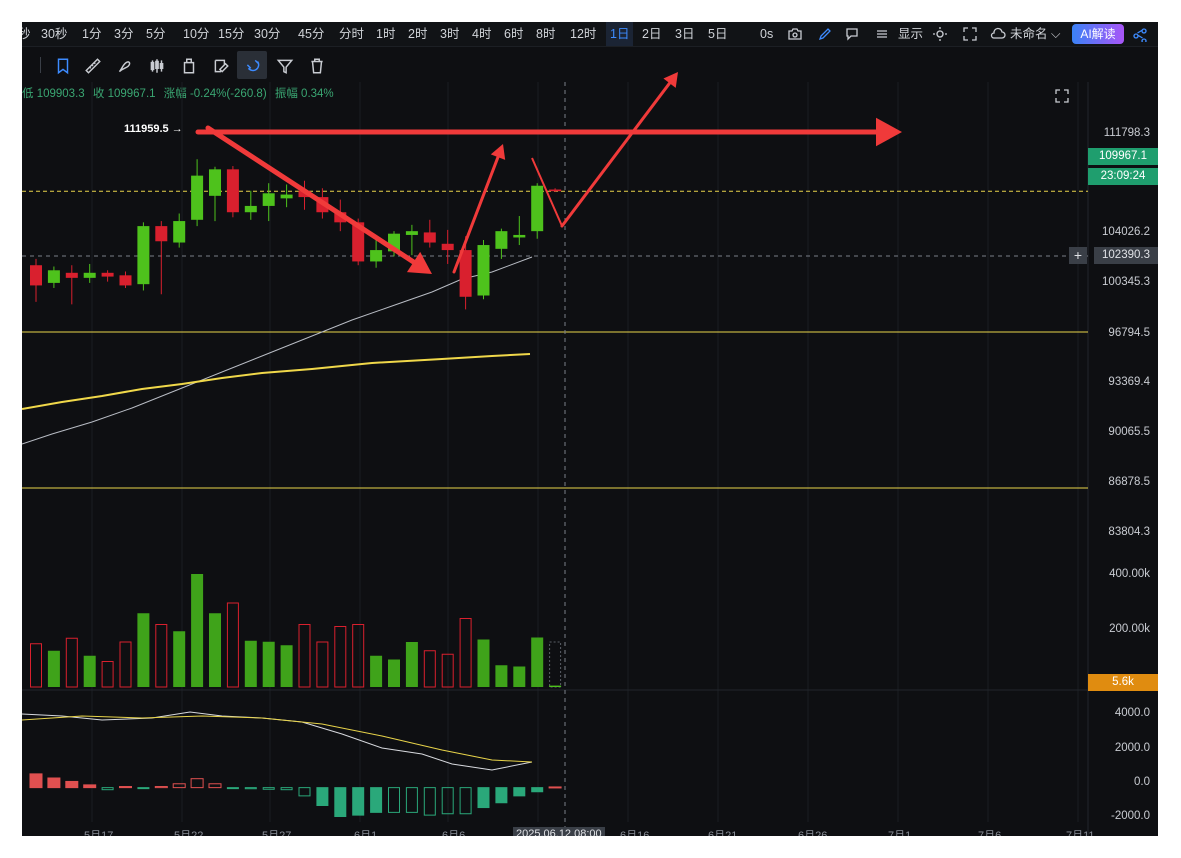  I want to click on crosshair-price-tag: 102390.3, so click(1126, 255).